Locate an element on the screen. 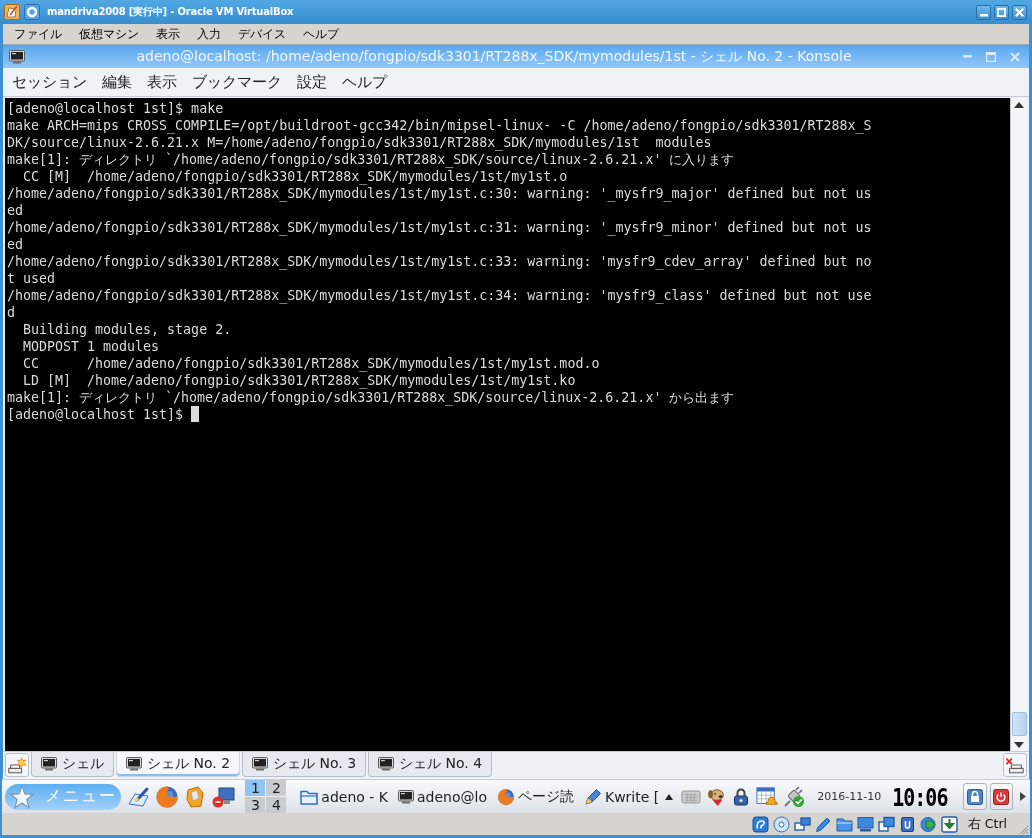  close-button is located at coordinates (1019, 12).